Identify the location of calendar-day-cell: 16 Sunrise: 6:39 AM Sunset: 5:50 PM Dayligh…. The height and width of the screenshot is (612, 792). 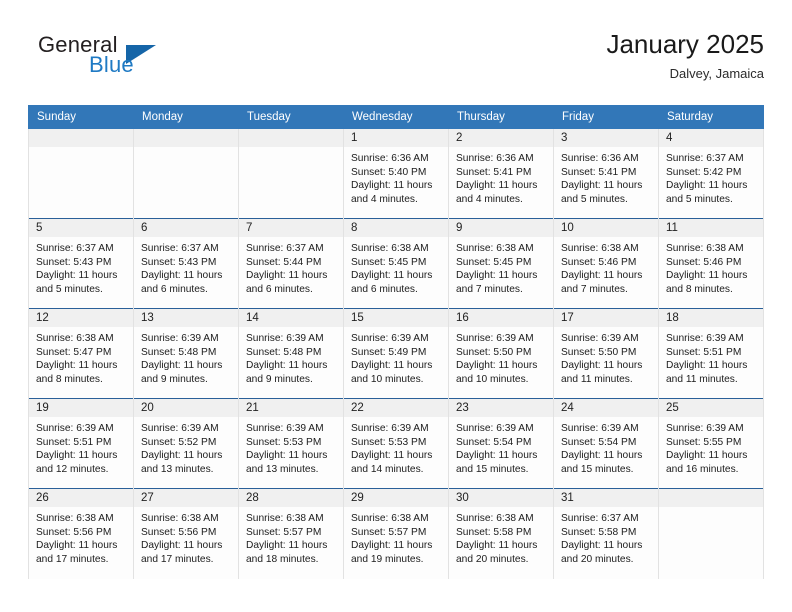
(501, 353).